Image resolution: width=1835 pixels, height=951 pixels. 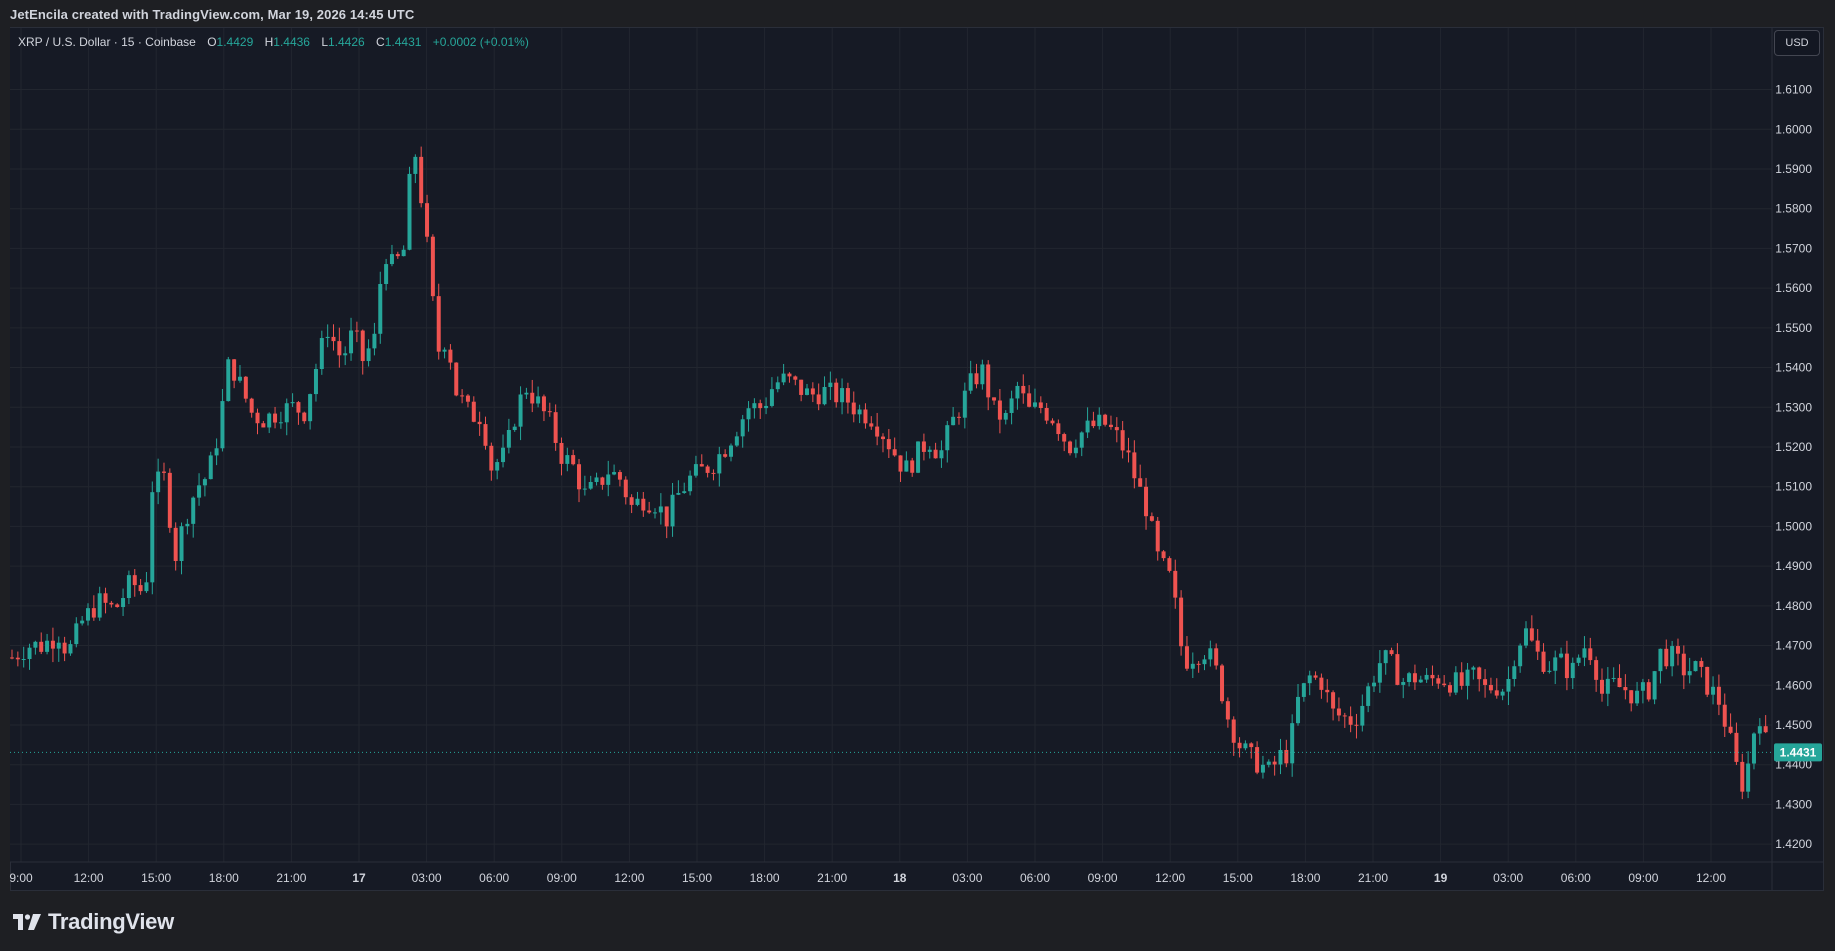 What do you see at coordinates (832, 878) in the screenshot?
I see `x-tick-label: 21:00` at bounding box center [832, 878].